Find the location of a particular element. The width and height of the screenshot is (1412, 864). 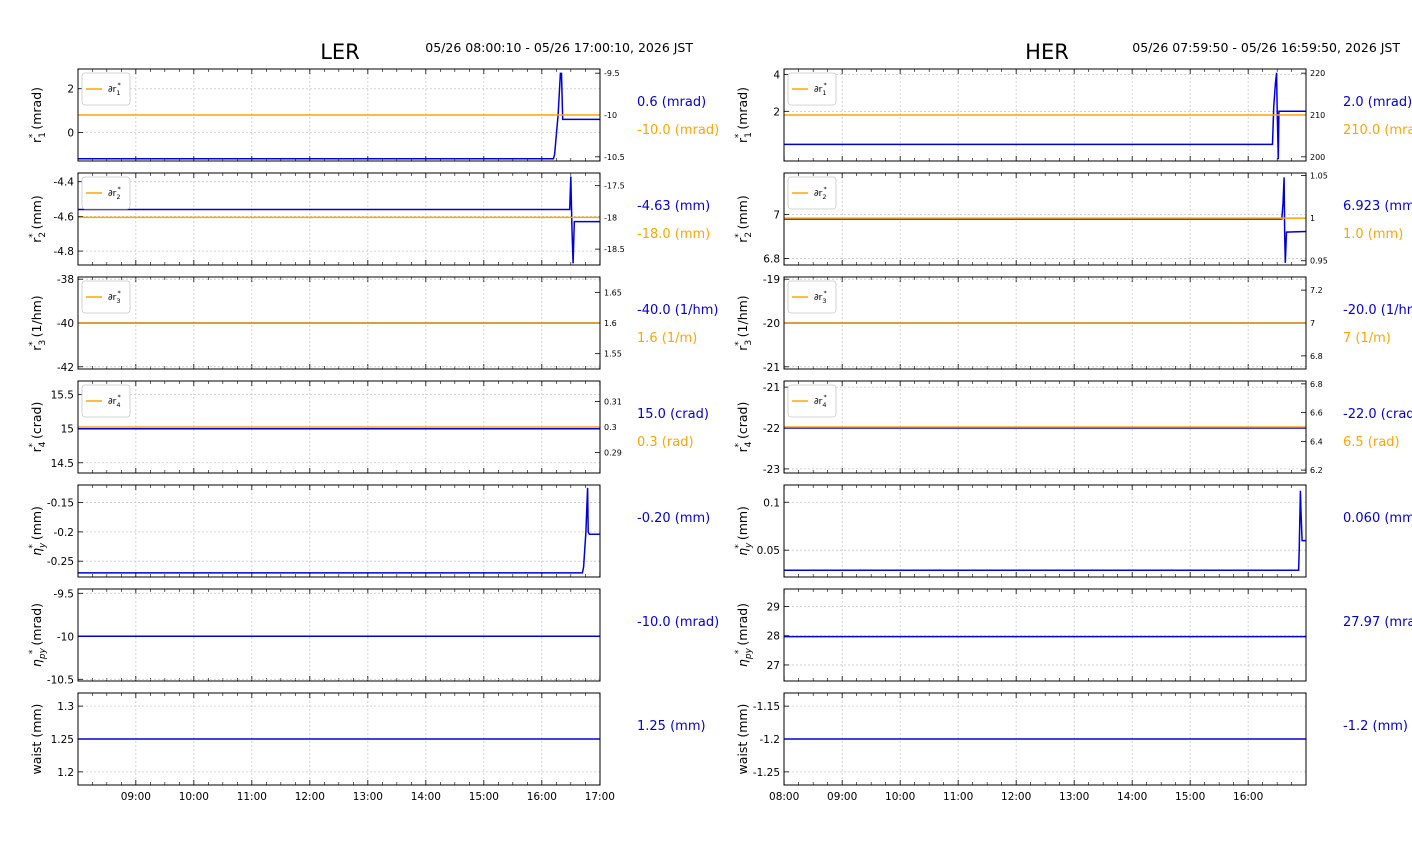

y2-tick-label: 1.05 is located at coordinates (1319, 176).